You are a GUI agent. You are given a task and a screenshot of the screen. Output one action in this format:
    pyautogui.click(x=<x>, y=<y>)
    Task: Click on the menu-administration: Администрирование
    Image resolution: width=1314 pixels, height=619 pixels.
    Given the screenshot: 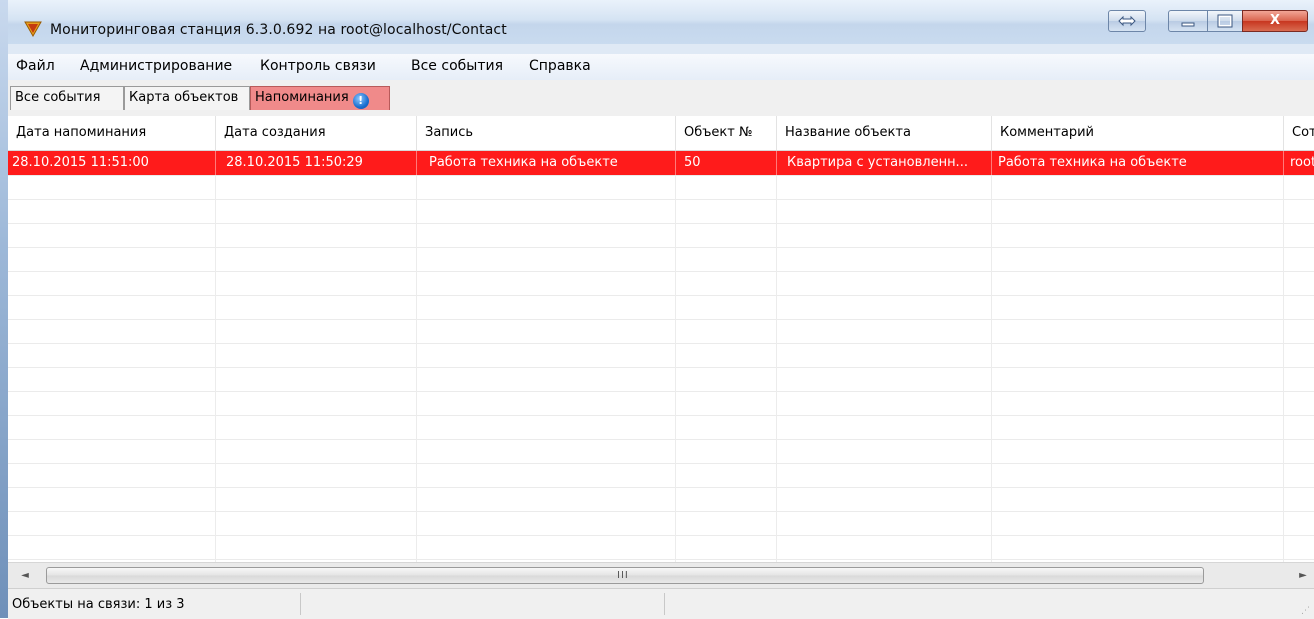 What is the action you would take?
    pyautogui.click(x=156, y=66)
    